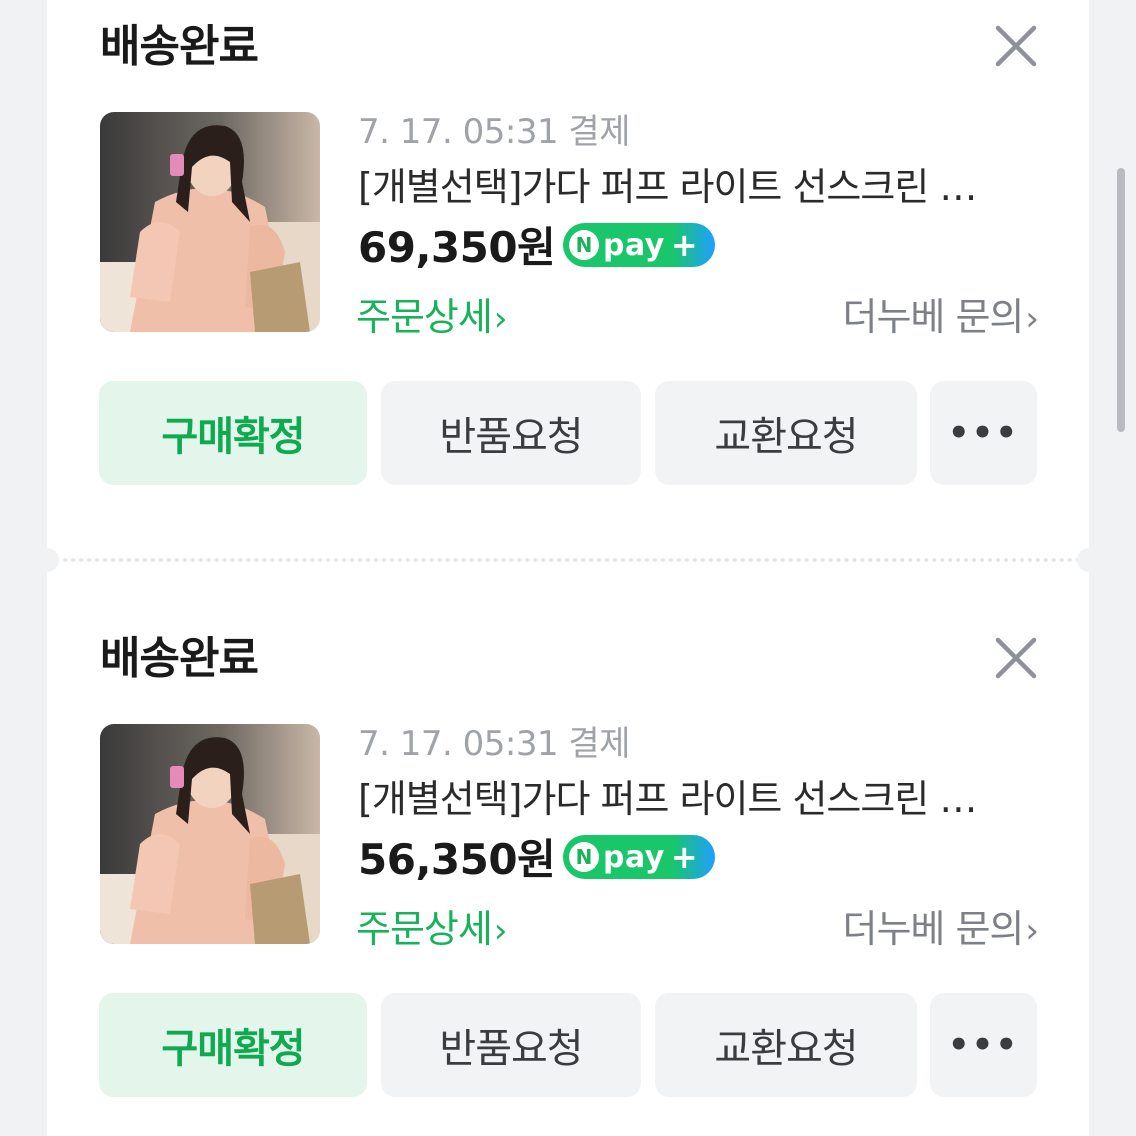  What do you see at coordinates (568, 560) in the screenshot?
I see `divider` at bounding box center [568, 560].